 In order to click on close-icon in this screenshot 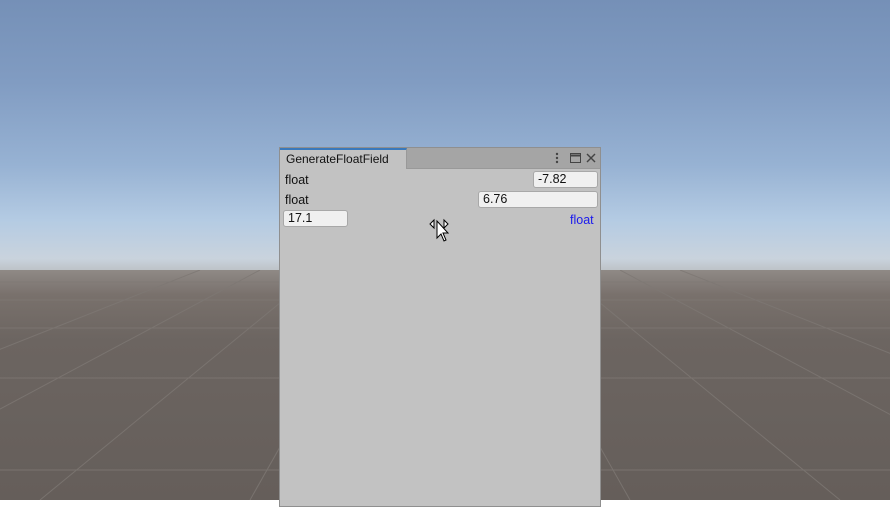, I will do `click(591, 158)`.